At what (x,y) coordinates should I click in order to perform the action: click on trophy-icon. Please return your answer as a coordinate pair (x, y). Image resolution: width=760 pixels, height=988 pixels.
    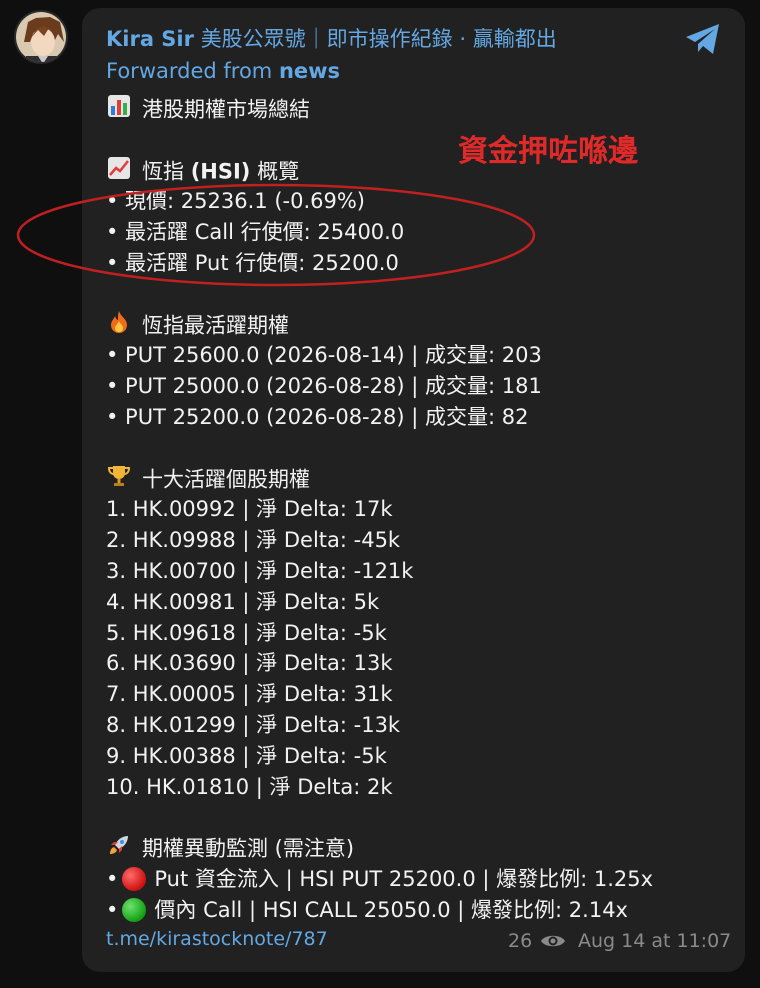
    Looking at the image, I should click on (119, 480).